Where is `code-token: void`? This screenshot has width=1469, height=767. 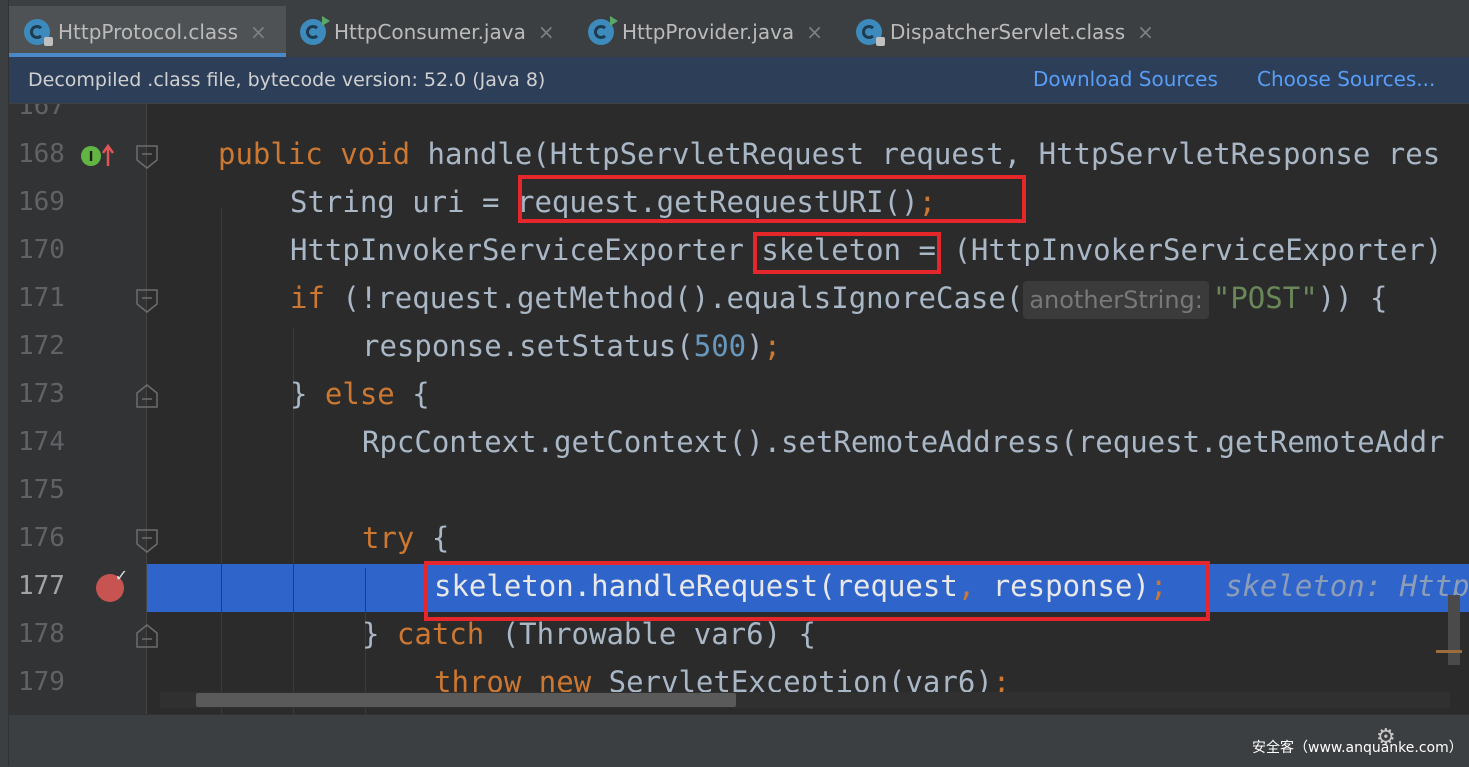 code-token: void is located at coordinates (375, 154).